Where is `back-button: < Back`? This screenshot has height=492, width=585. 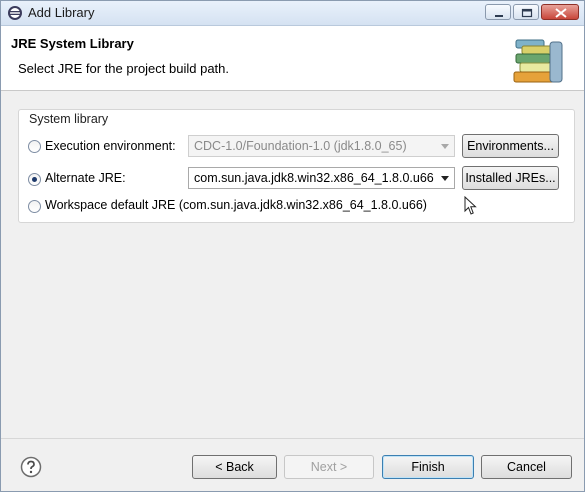 back-button: < Back is located at coordinates (234, 467).